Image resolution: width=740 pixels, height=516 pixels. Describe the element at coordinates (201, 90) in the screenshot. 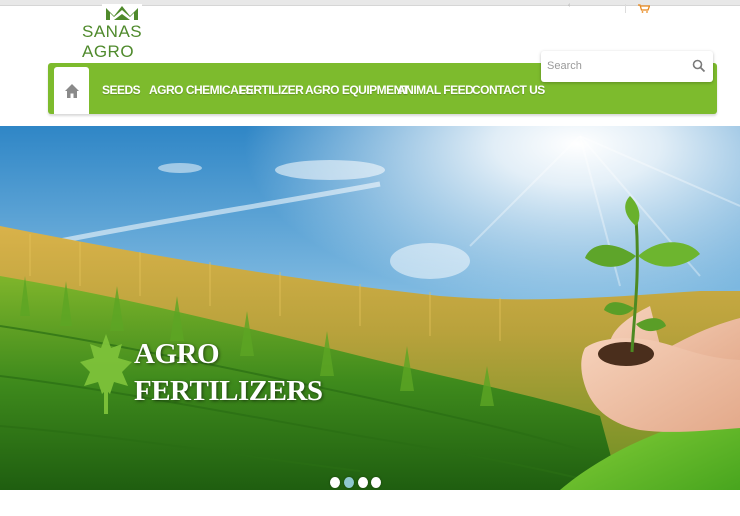

I see `nav-item-agro-chemicals: AGRO CHEMICALS` at that location.